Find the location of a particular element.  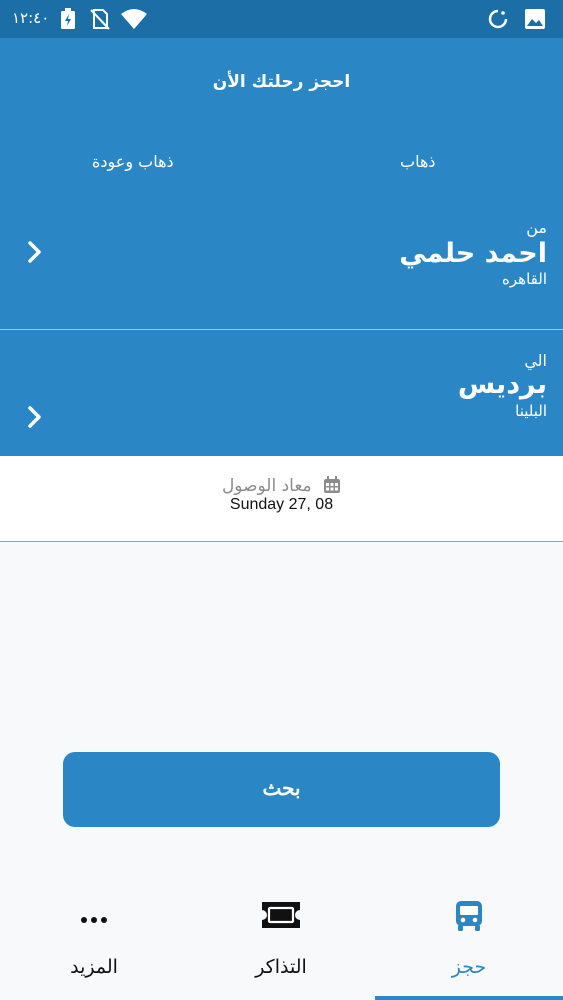

from-label: من is located at coordinates (536, 227).